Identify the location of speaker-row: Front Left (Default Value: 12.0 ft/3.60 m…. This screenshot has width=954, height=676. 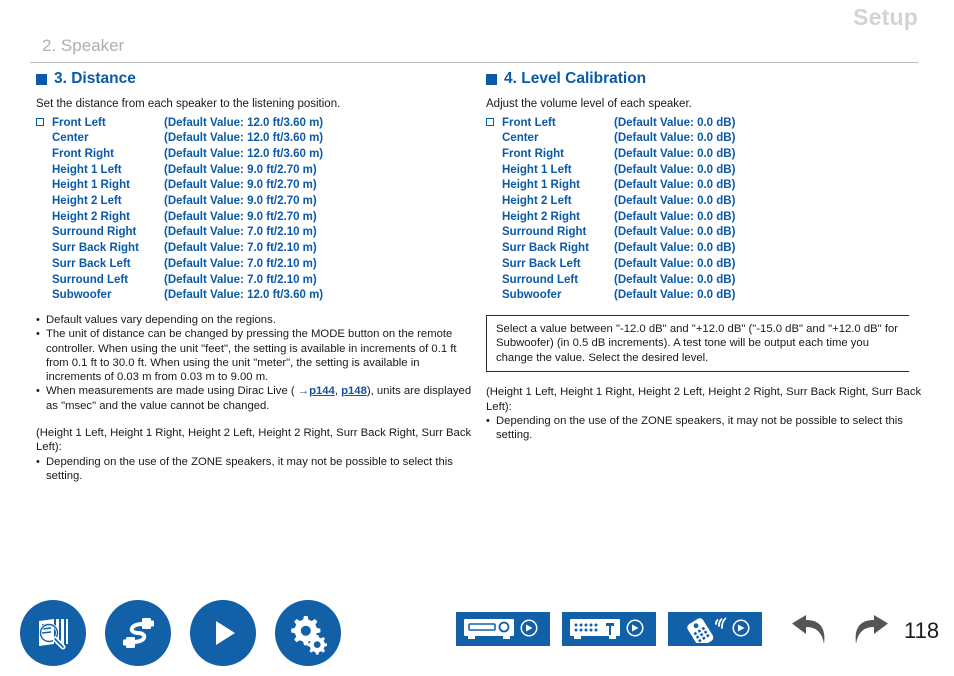
(256, 124).